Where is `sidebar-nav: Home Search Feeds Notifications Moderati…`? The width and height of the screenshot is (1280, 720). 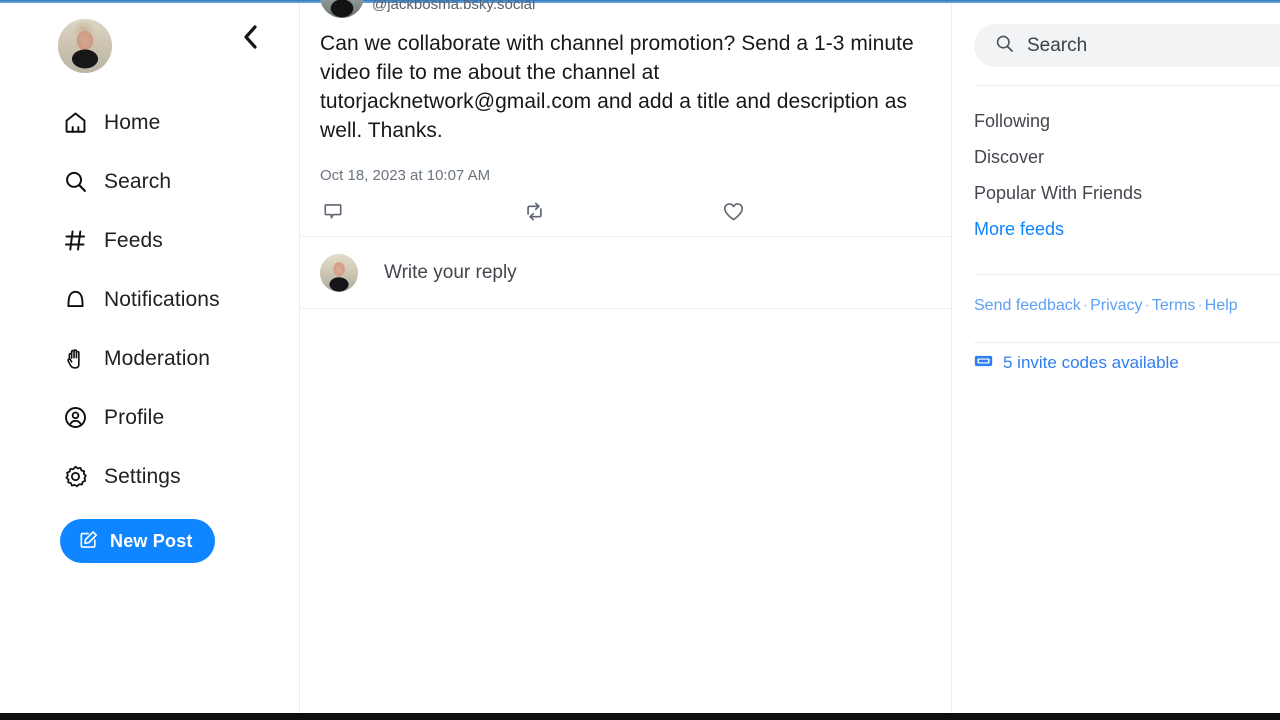
sidebar-nav: Home Search Feeds Notifications Moderati… is located at coordinates (150, 299).